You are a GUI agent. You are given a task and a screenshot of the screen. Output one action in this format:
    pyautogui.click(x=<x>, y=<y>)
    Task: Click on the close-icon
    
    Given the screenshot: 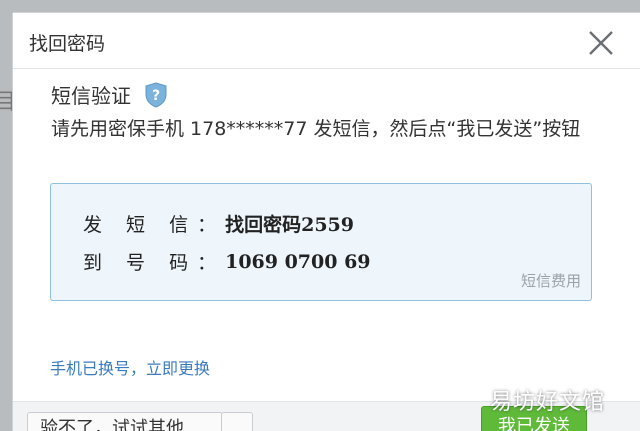 What is the action you would take?
    pyautogui.click(x=601, y=43)
    